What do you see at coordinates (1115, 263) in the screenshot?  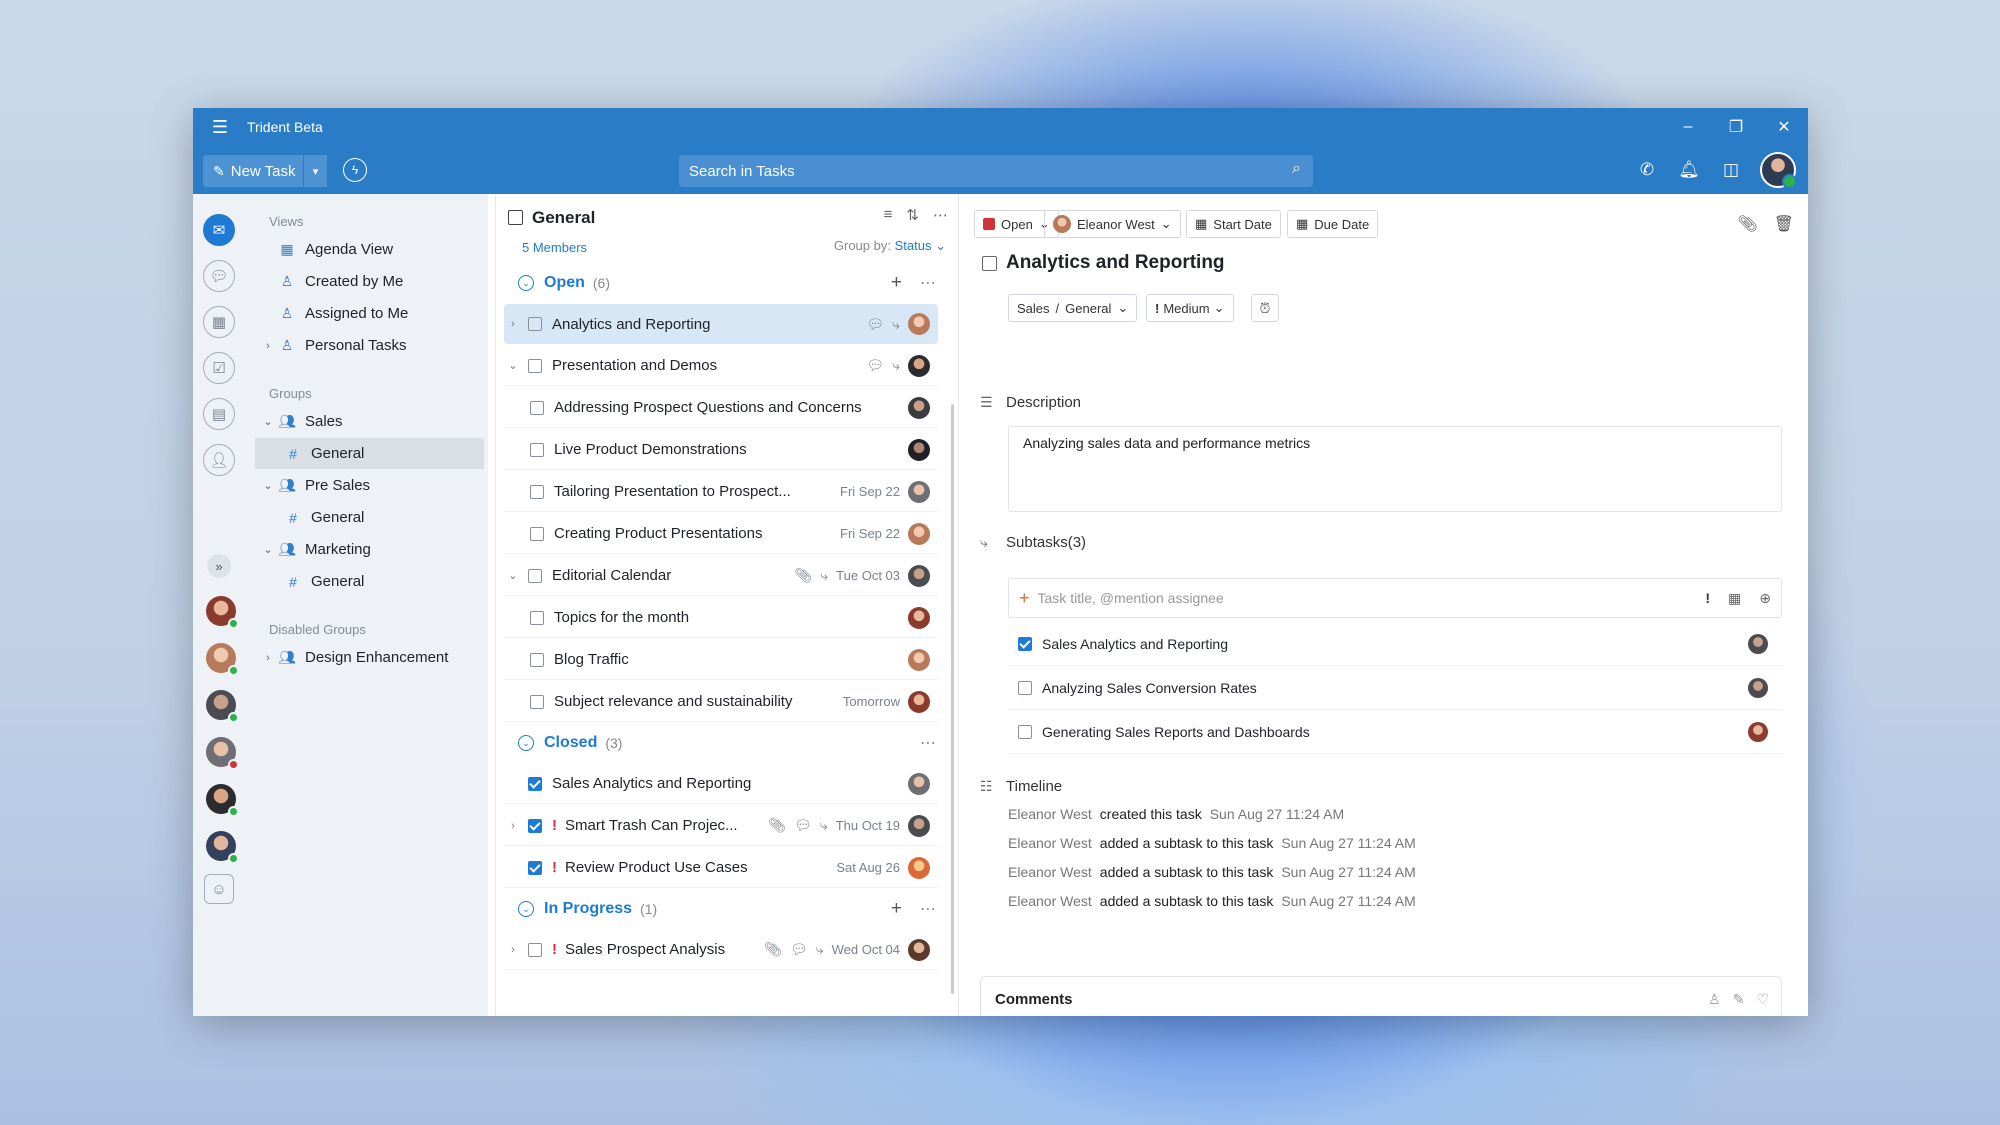 I see `task-title: Analytics and Reporting` at bounding box center [1115, 263].